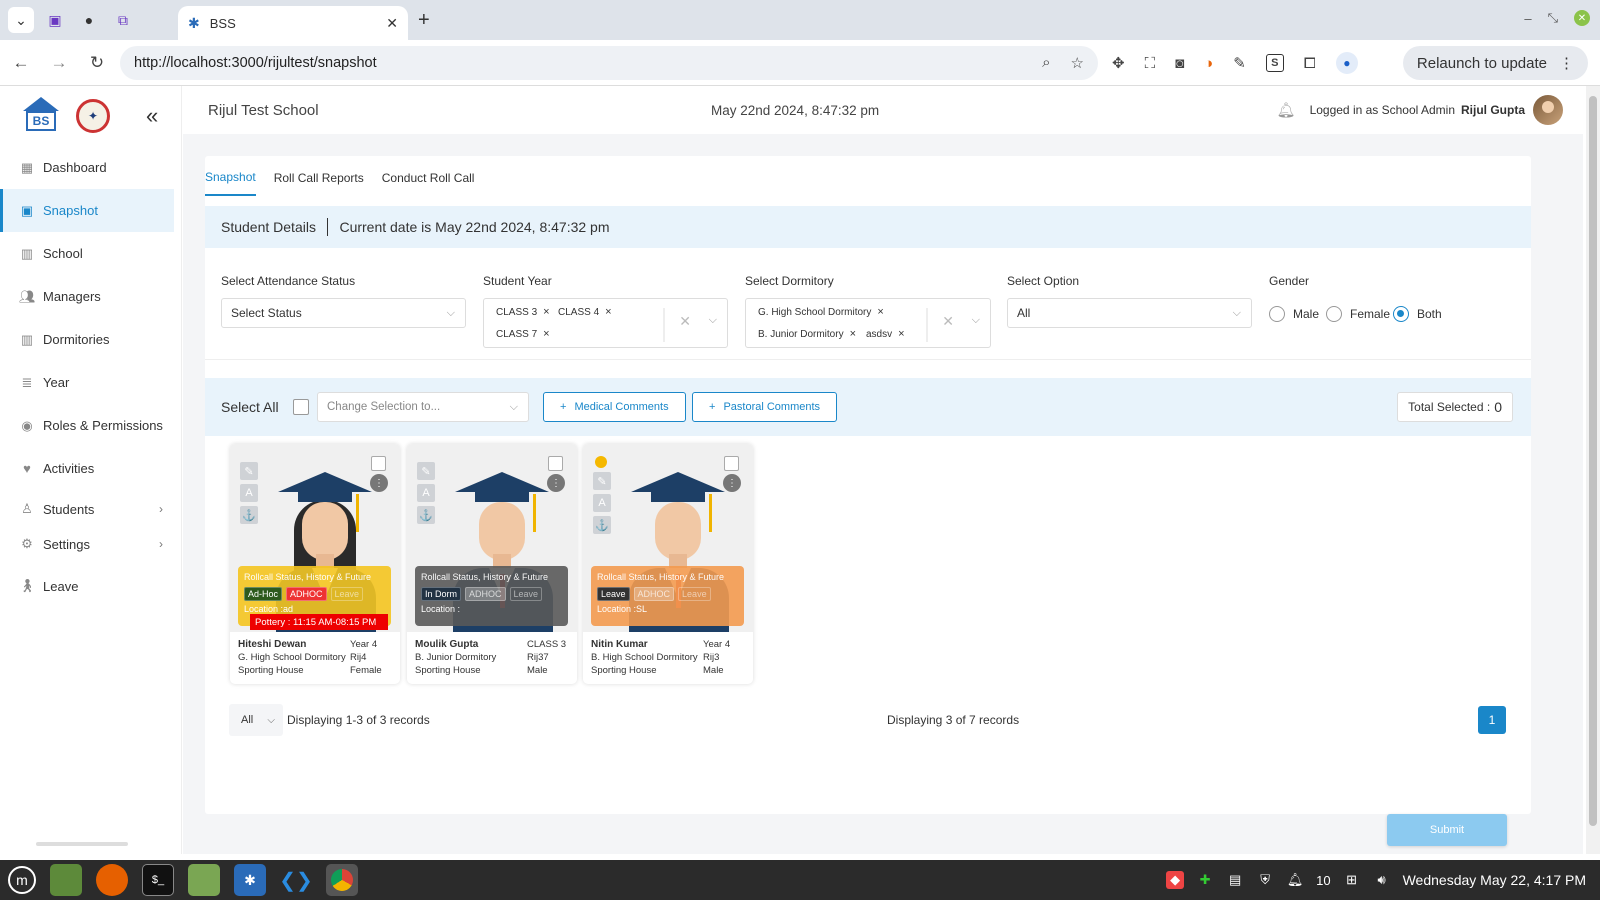 The image size is (1600, 900). What do you see at coordinates (1346, 63) in the screenshot?
I see `profile-avatar-icon: ●` at bounding box center [1346, 63].